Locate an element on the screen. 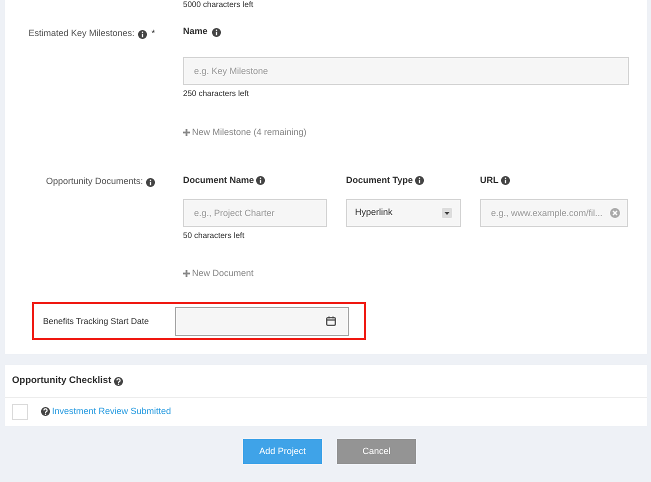  column-header: Document Type is located at coordinates (379, 180).